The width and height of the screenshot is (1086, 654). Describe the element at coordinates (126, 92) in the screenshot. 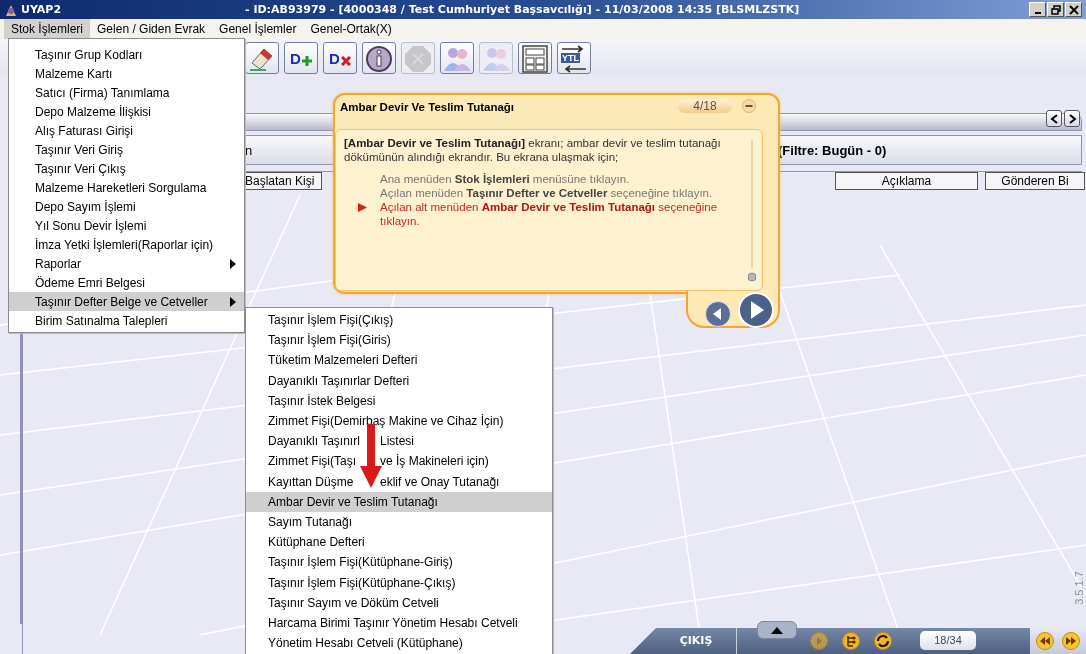

I see `menu-item: Satıcı (Firma) Tanımlama` at that location.